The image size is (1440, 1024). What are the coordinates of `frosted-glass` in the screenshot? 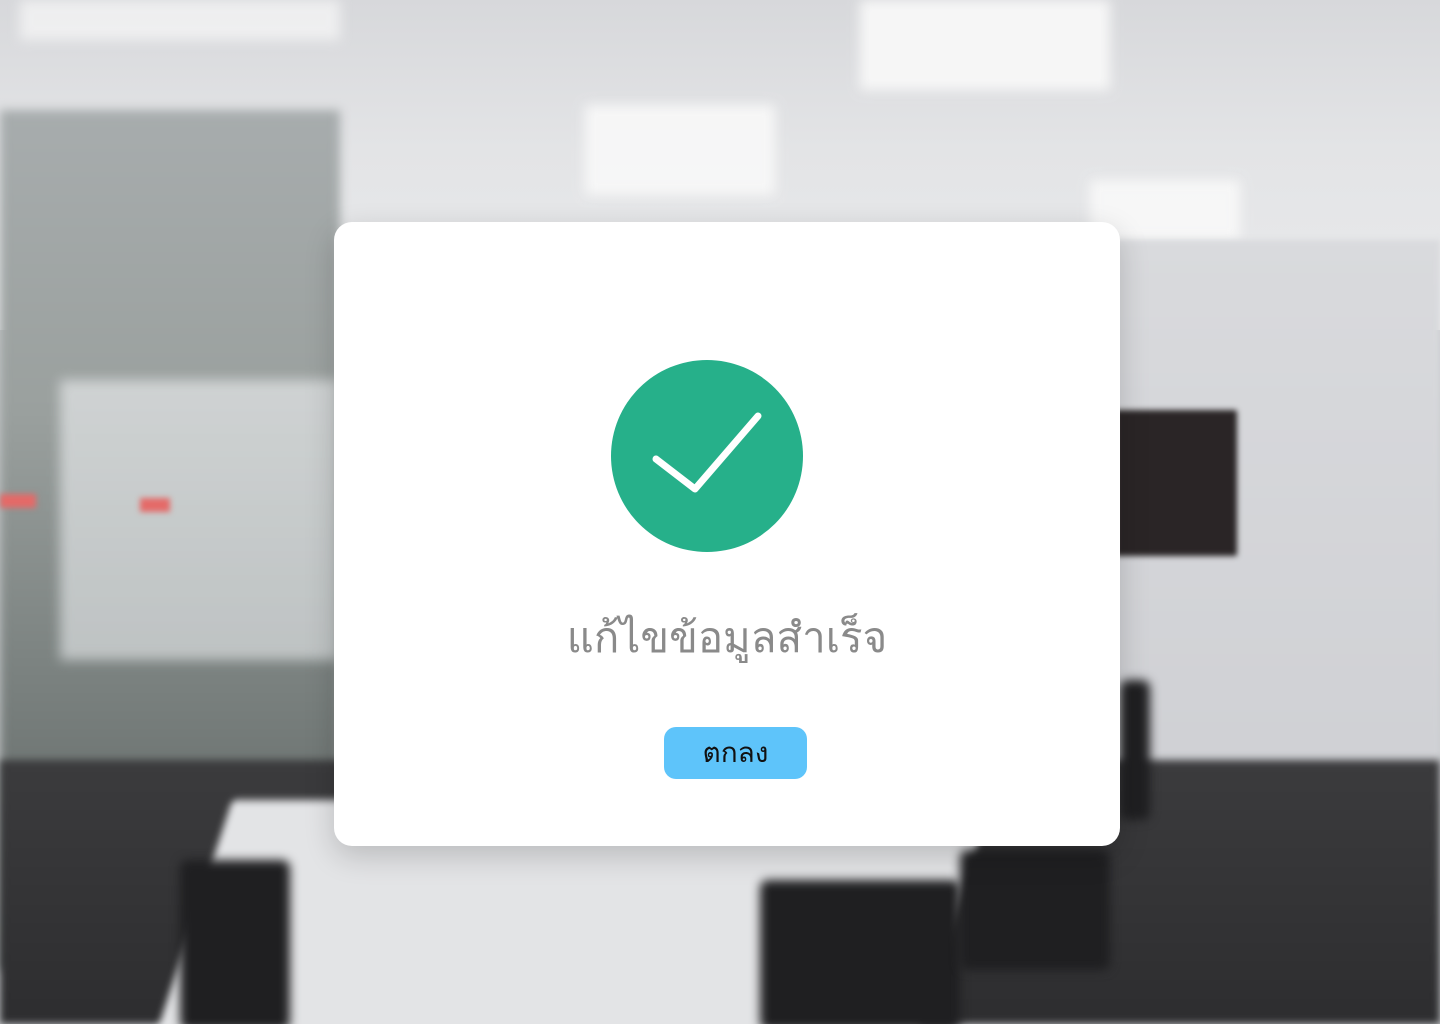 It's located at (200, 520).